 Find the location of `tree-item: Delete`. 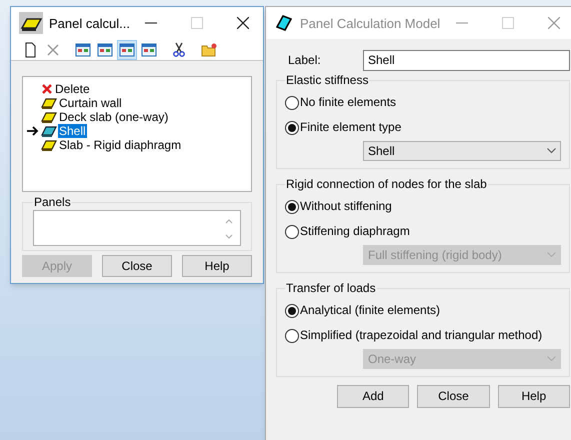

tree-item: Delete is located at coordinates (72, 89).